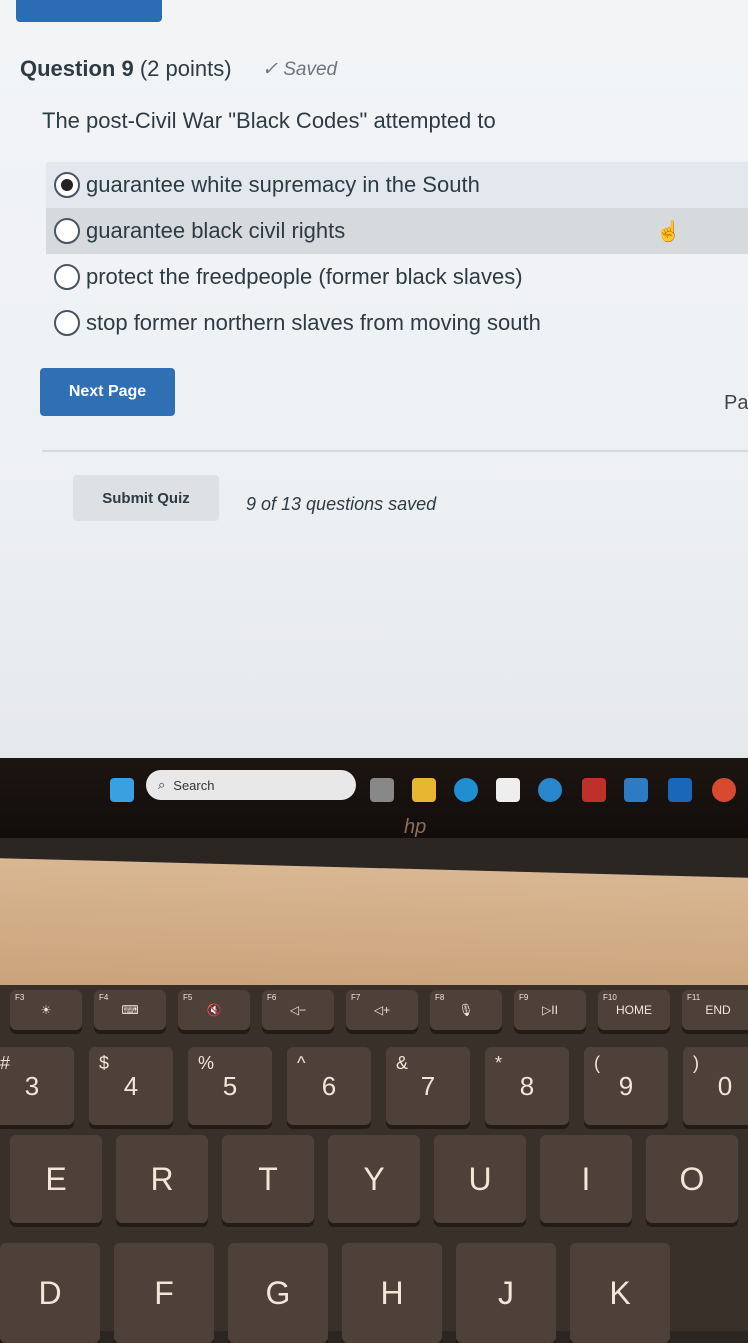 The height and width of the screenshot is (1343, 748). Describe the element at coordinates (206, 1063) in the screenshot. I see `shift-symbol: %` at that location.